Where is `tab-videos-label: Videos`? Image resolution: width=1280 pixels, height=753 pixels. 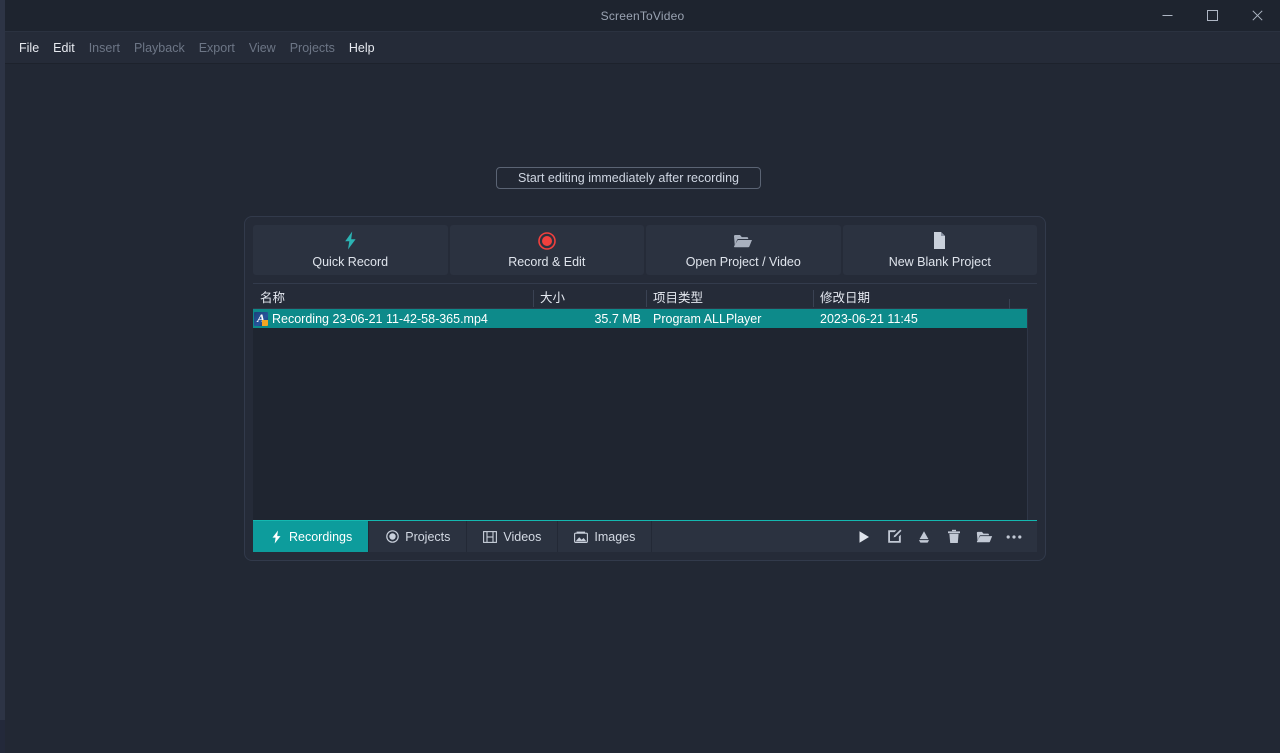
tab-videos-label: Videos is located at coordinates (522, 536).